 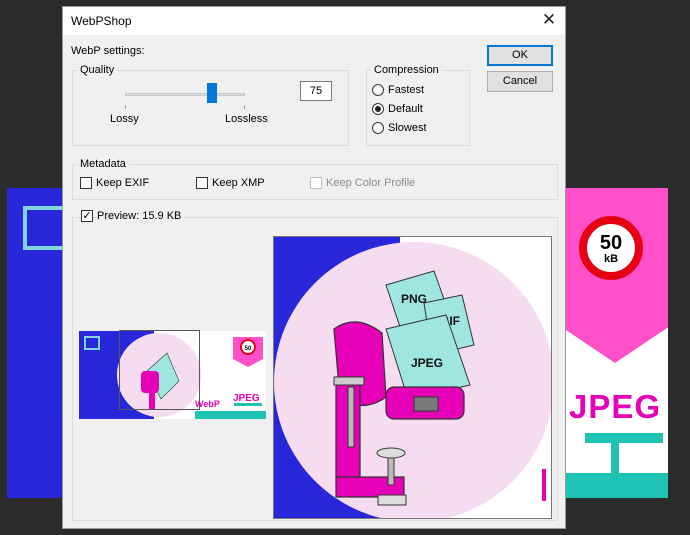 What do you see at coordinates (407, 128) in the screenshot?
I see `slowest-label: Slowest` at bounding box center [407, 128].